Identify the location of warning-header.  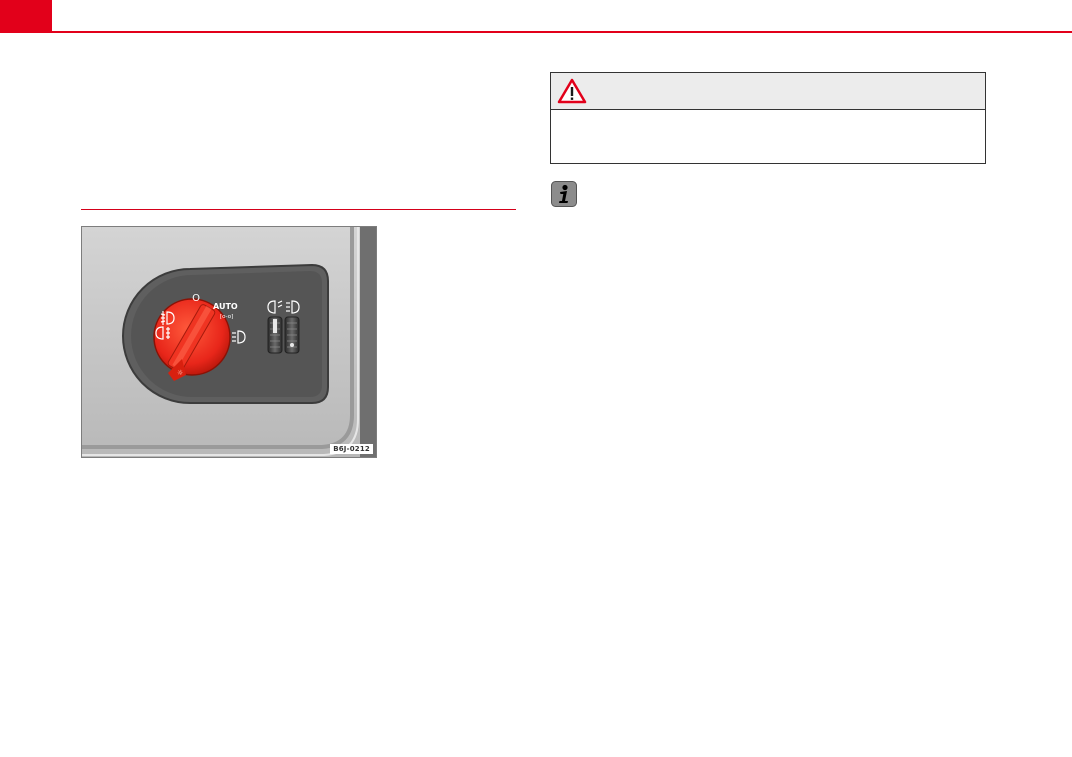
(768, 91).